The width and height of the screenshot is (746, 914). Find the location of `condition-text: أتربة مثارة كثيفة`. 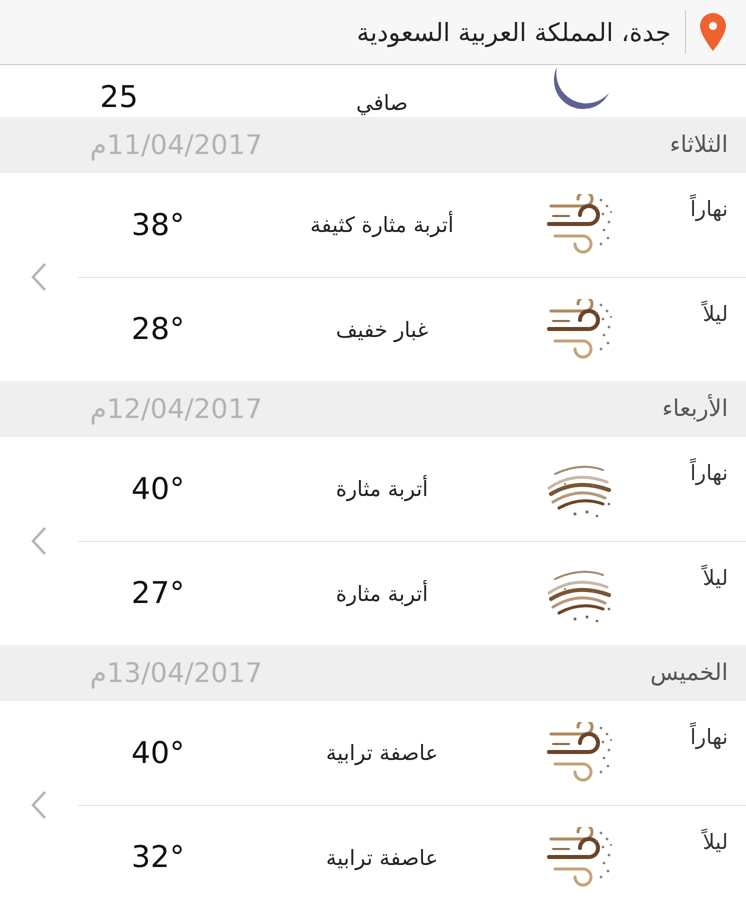

condition-text: أتربة مثارة كثيفة is located at coordinates (382, 225).